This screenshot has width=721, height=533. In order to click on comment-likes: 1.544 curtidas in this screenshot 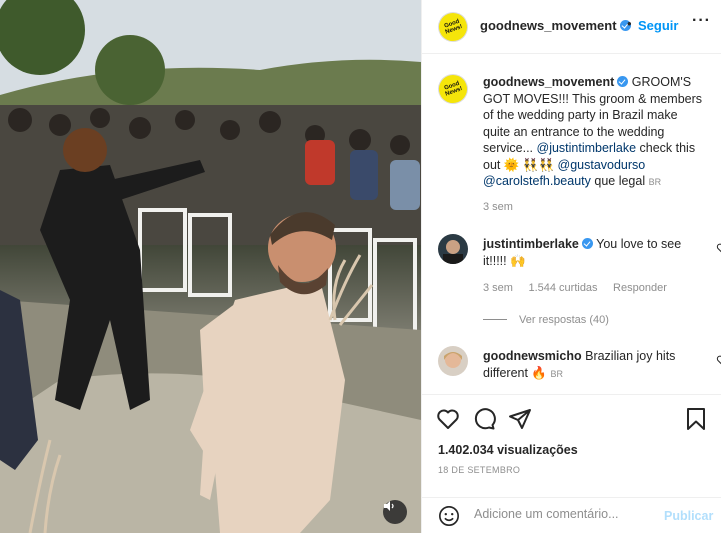, I will do `click(562, 288)`.